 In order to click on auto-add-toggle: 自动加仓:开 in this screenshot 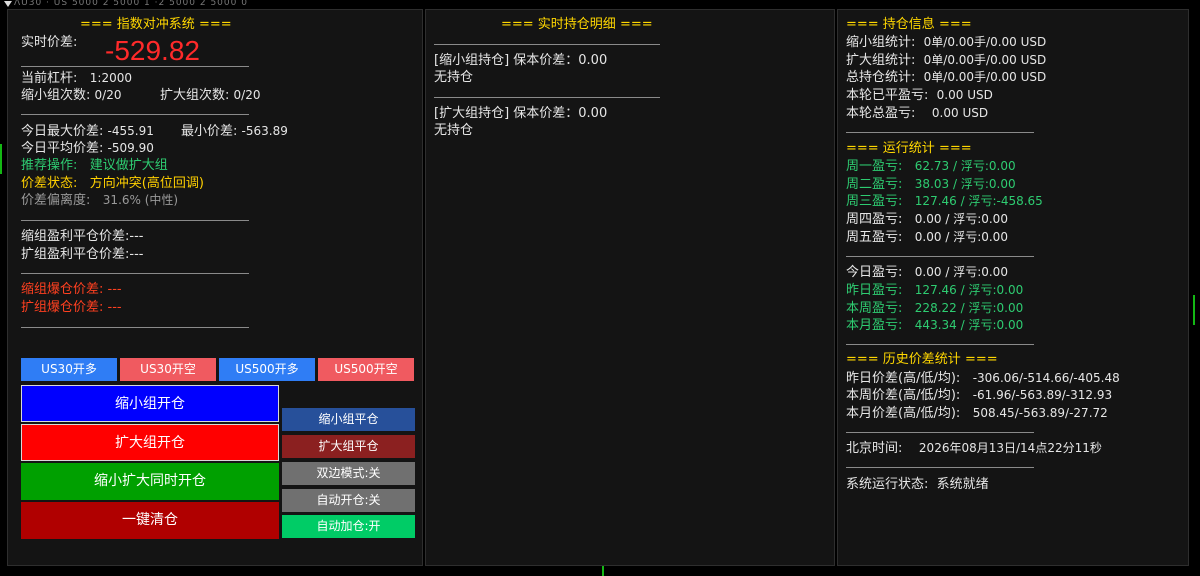, I will do `click(348, 526)`.